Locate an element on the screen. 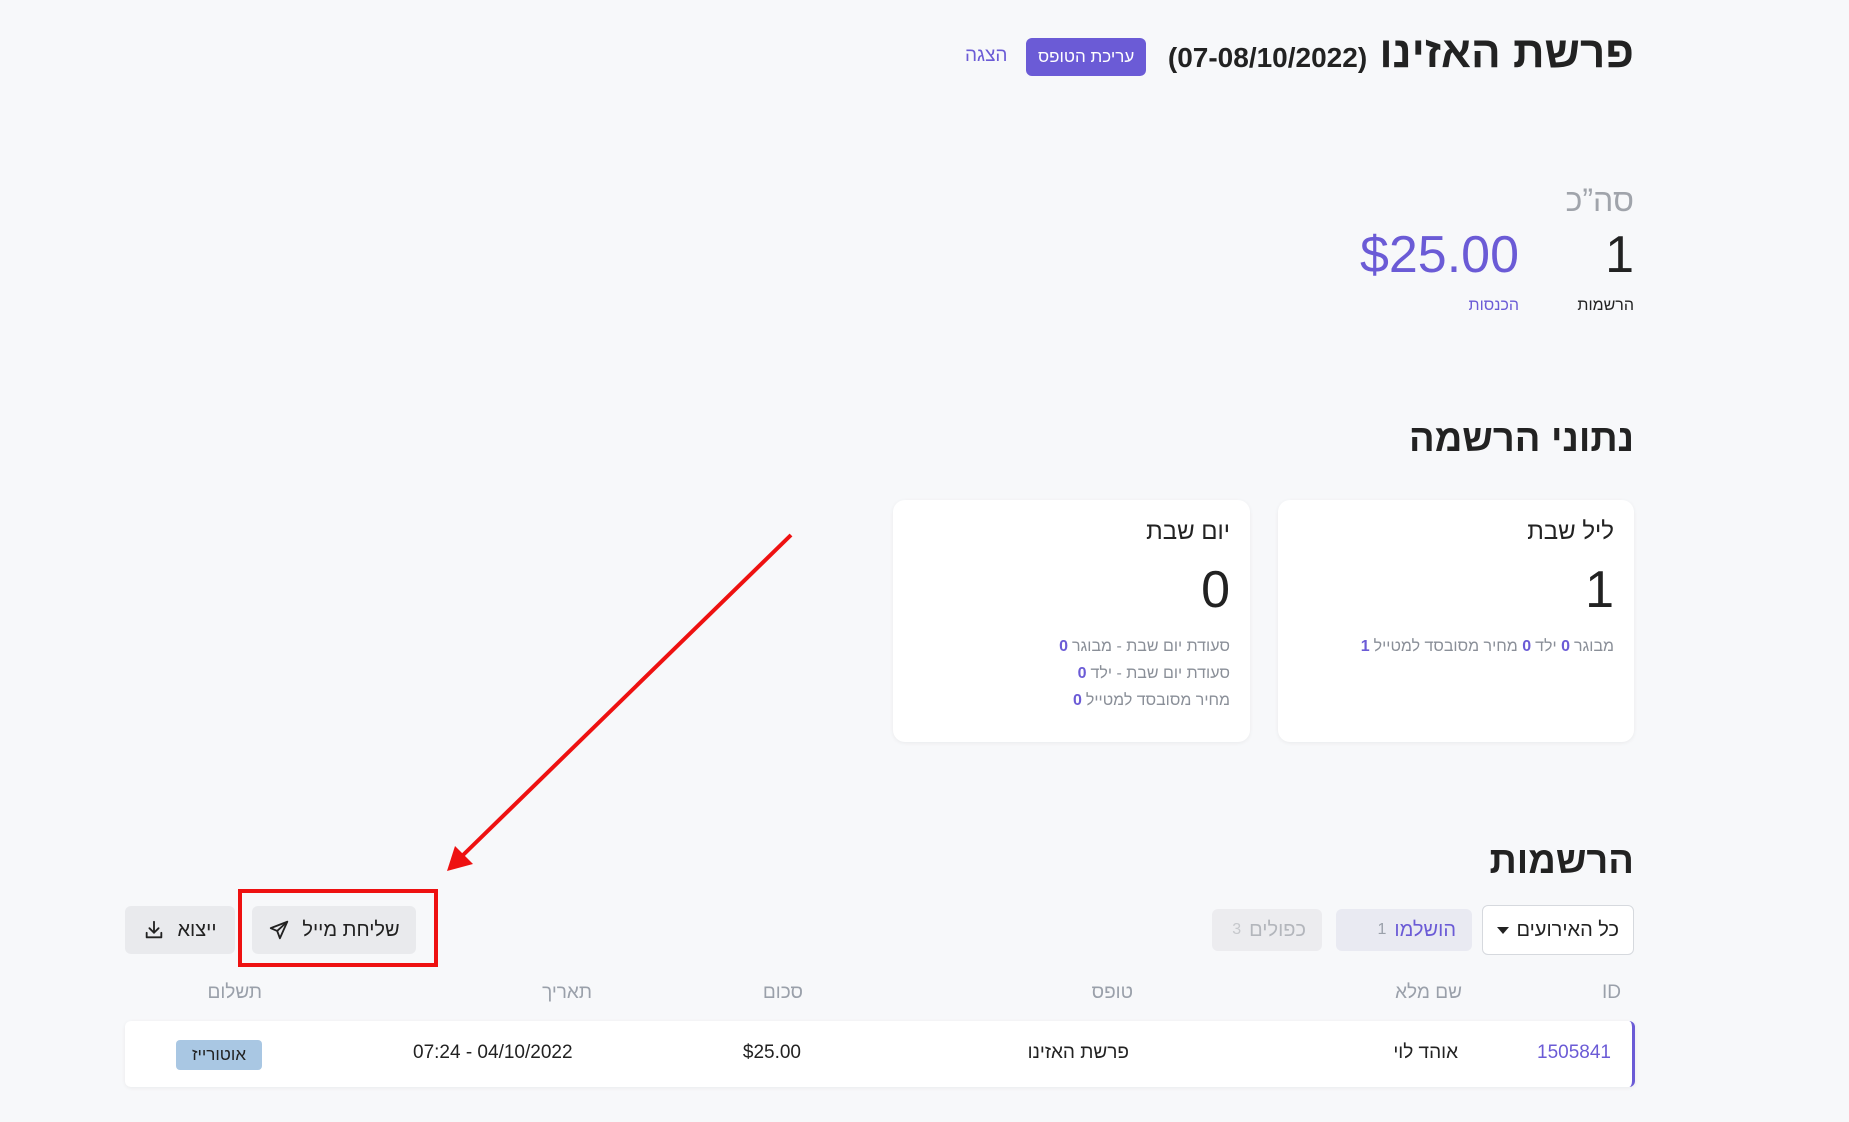  column-header-date: תאריך is located at coordinates (567, 992).